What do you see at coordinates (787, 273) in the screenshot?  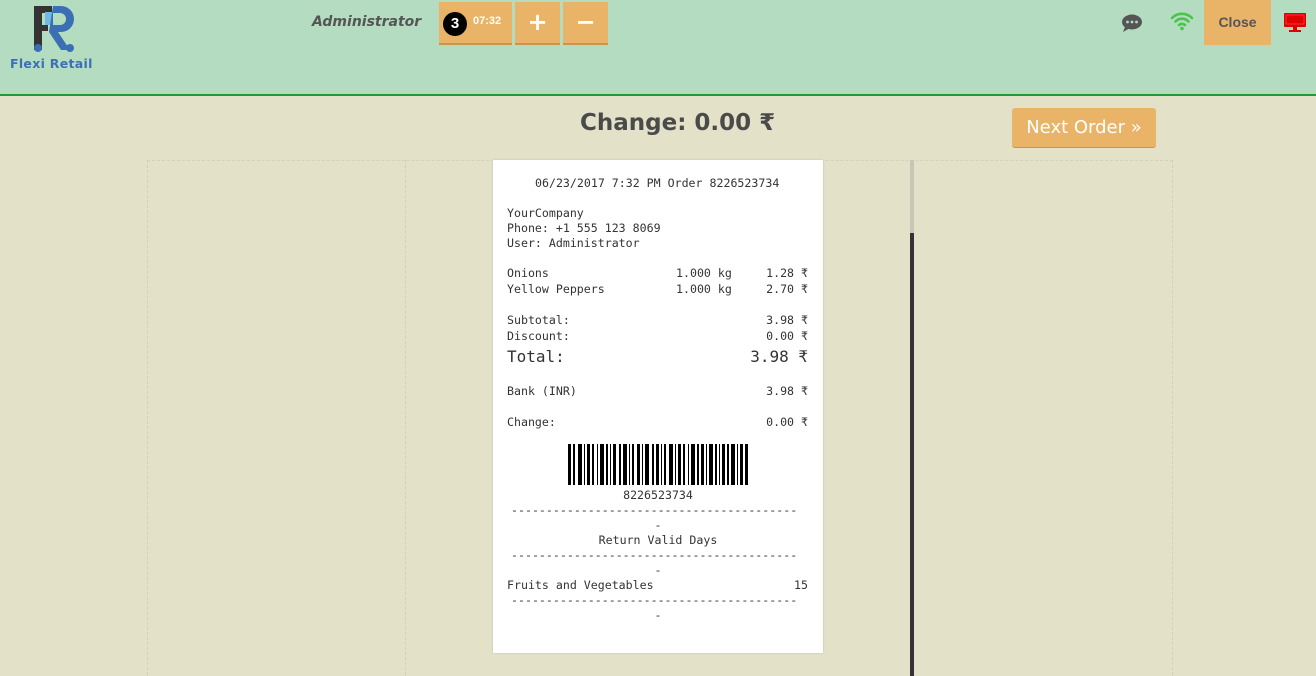 I see `line-item-price: 1.28 ₹` at bounding box center [787, 273].